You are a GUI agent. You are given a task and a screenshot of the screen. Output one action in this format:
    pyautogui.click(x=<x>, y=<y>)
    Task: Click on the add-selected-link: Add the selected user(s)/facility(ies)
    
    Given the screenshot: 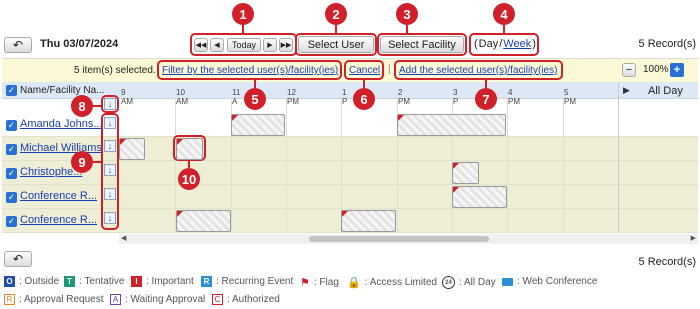 What is the action you would take?
    pyautogui.click(x=478, y=70)
    